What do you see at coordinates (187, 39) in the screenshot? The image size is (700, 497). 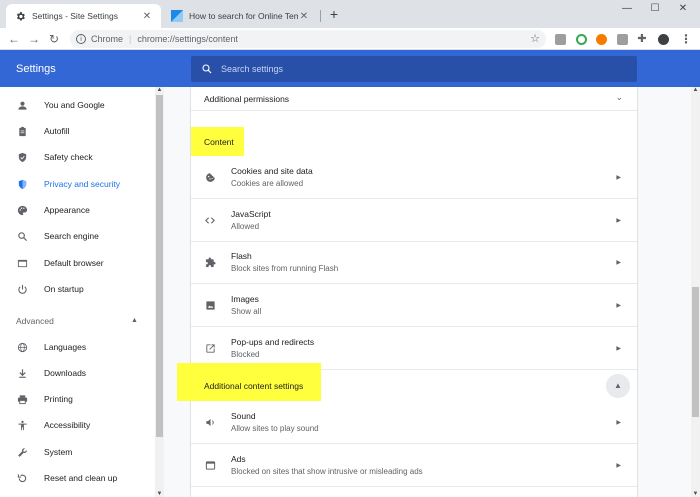 I see `url-text: chrome://settings/content` at bounding box center [187, 39].